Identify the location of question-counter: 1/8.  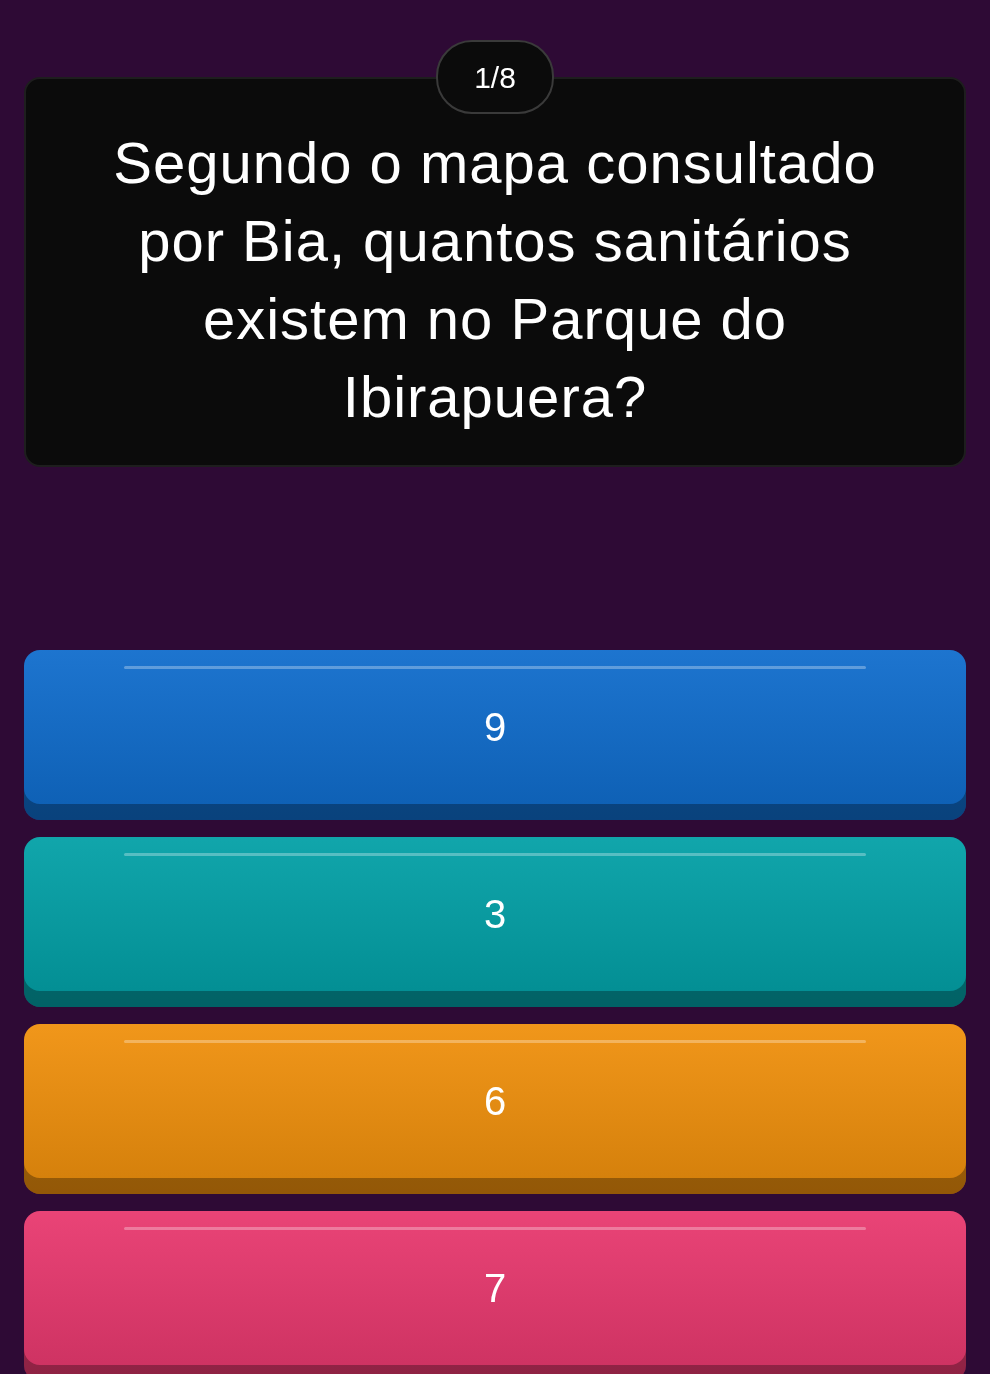
(495, 77).